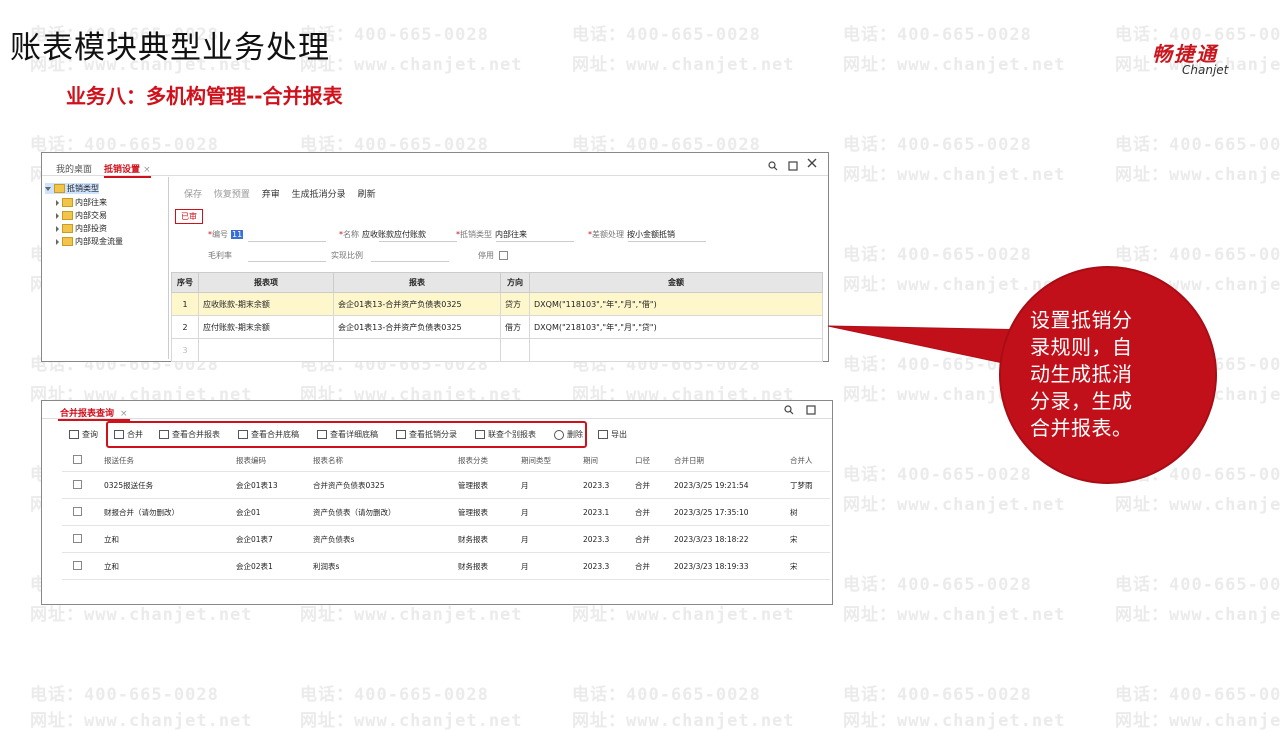 The width and height of the screenshot is (1280, 731). What do you see at coordinates (83, 434) in the screenshot?
I see `query-button: 查询` at bounding box center [83, 434].